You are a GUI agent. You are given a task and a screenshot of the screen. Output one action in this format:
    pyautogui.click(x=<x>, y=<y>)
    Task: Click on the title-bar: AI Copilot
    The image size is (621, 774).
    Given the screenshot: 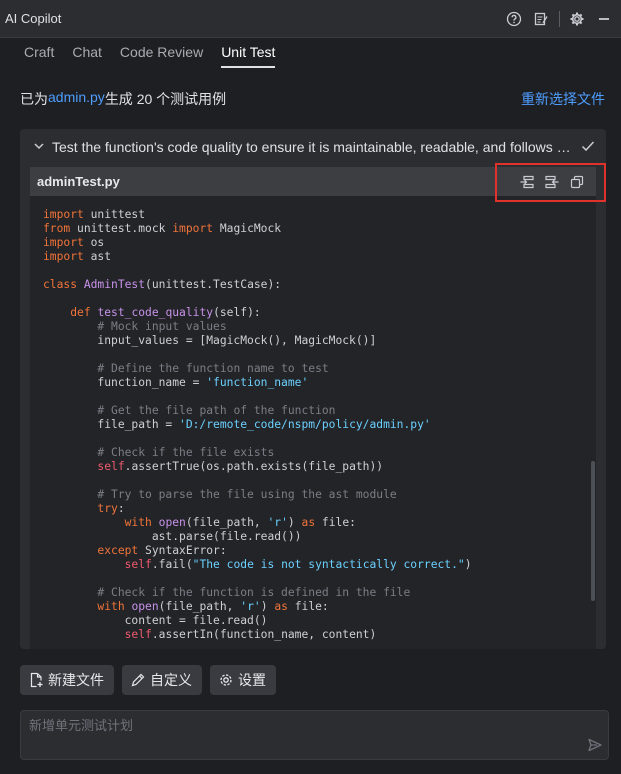 What is the action you would take?
    pyautogui.click(x=310, y=19)
    